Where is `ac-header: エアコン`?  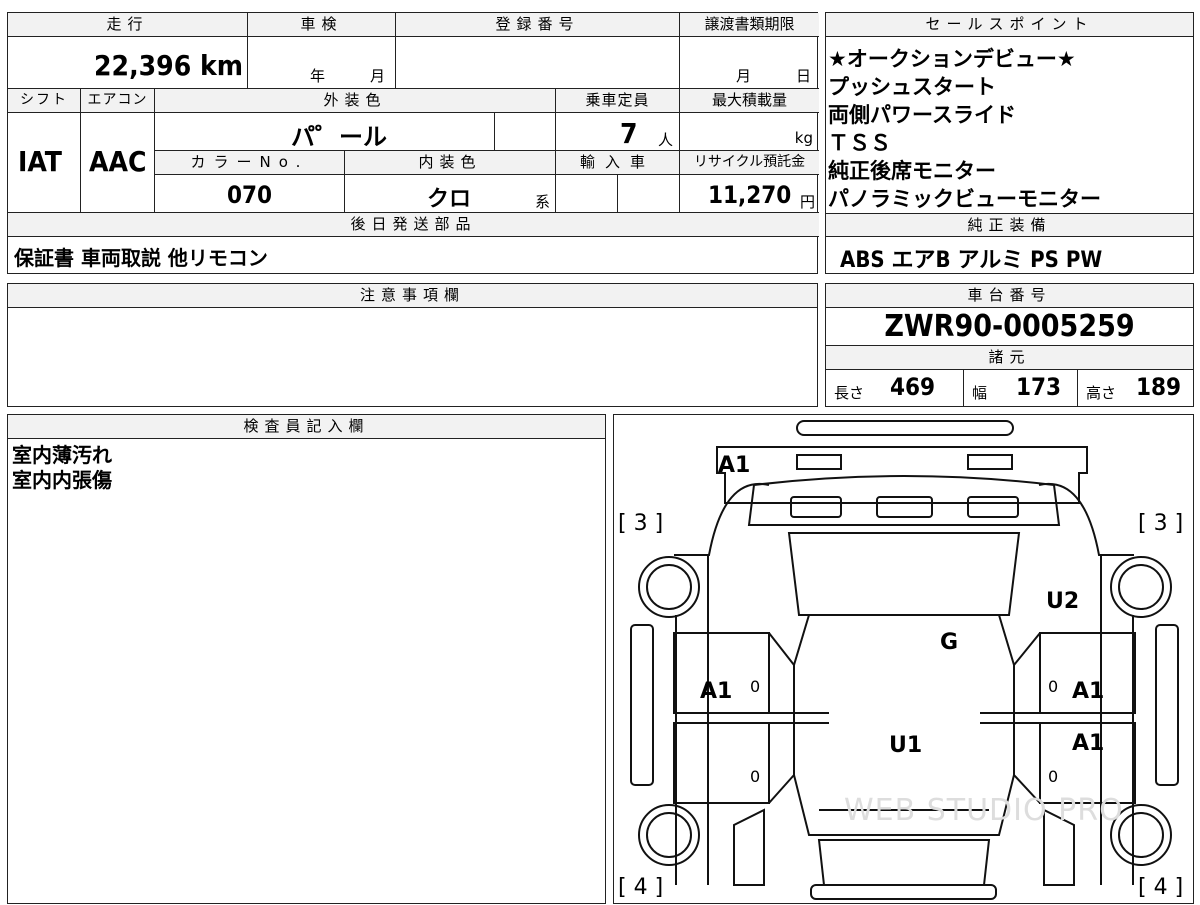 ac-header: エアコン is located at coordinates (118, 101).